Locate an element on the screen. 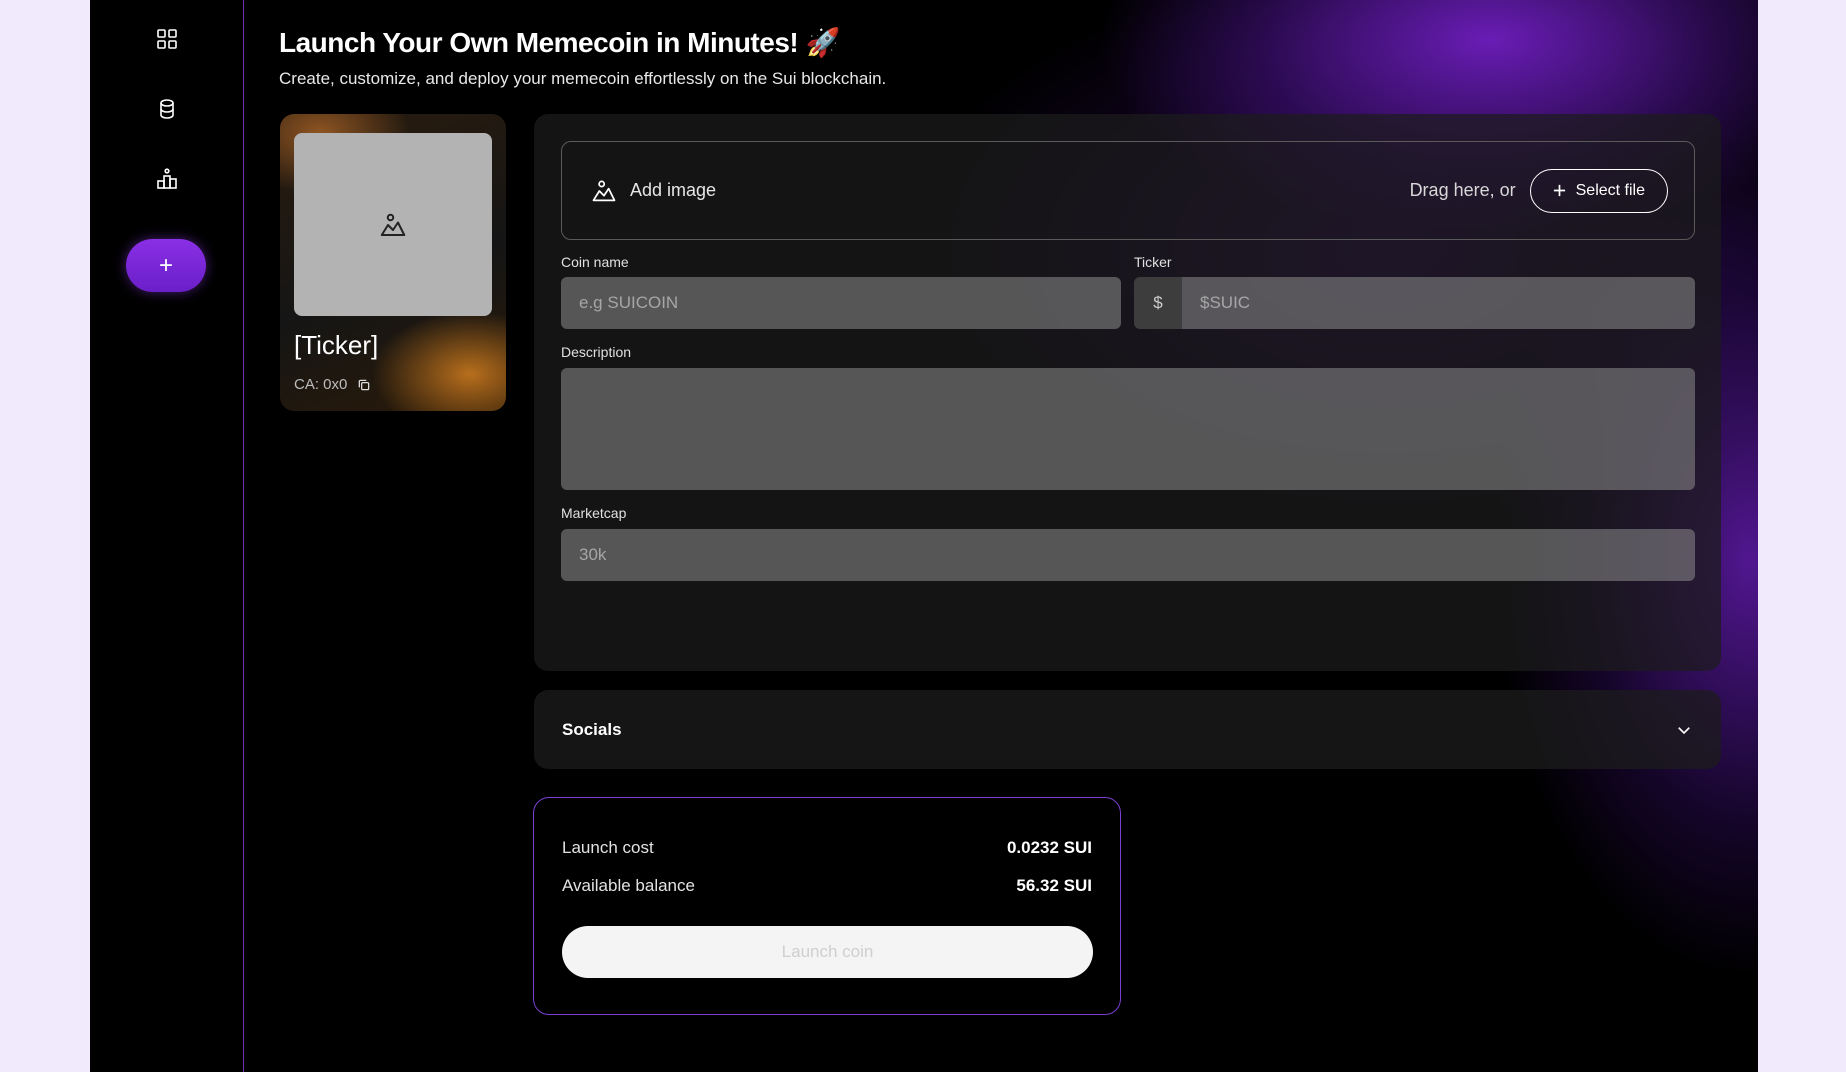 The height and width of the screenshot is (1072, 1846). create-coin-button: + is located at coordinates (166, 265).